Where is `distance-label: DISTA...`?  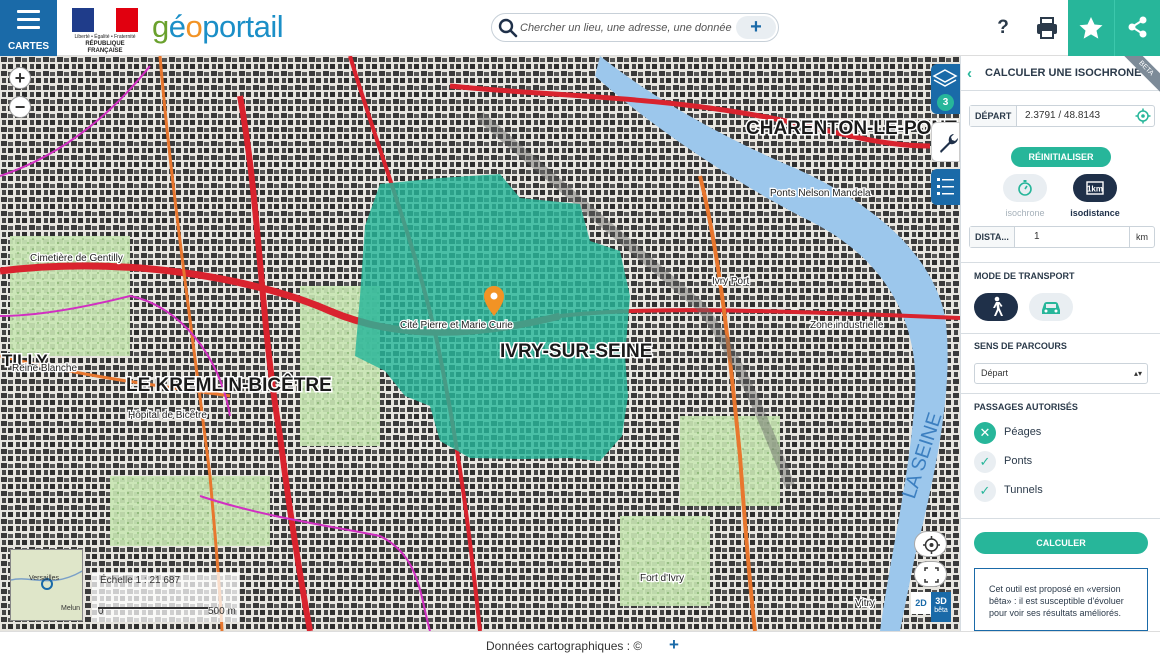
distance-label: DISTA... is located at coordinates (992, 237).